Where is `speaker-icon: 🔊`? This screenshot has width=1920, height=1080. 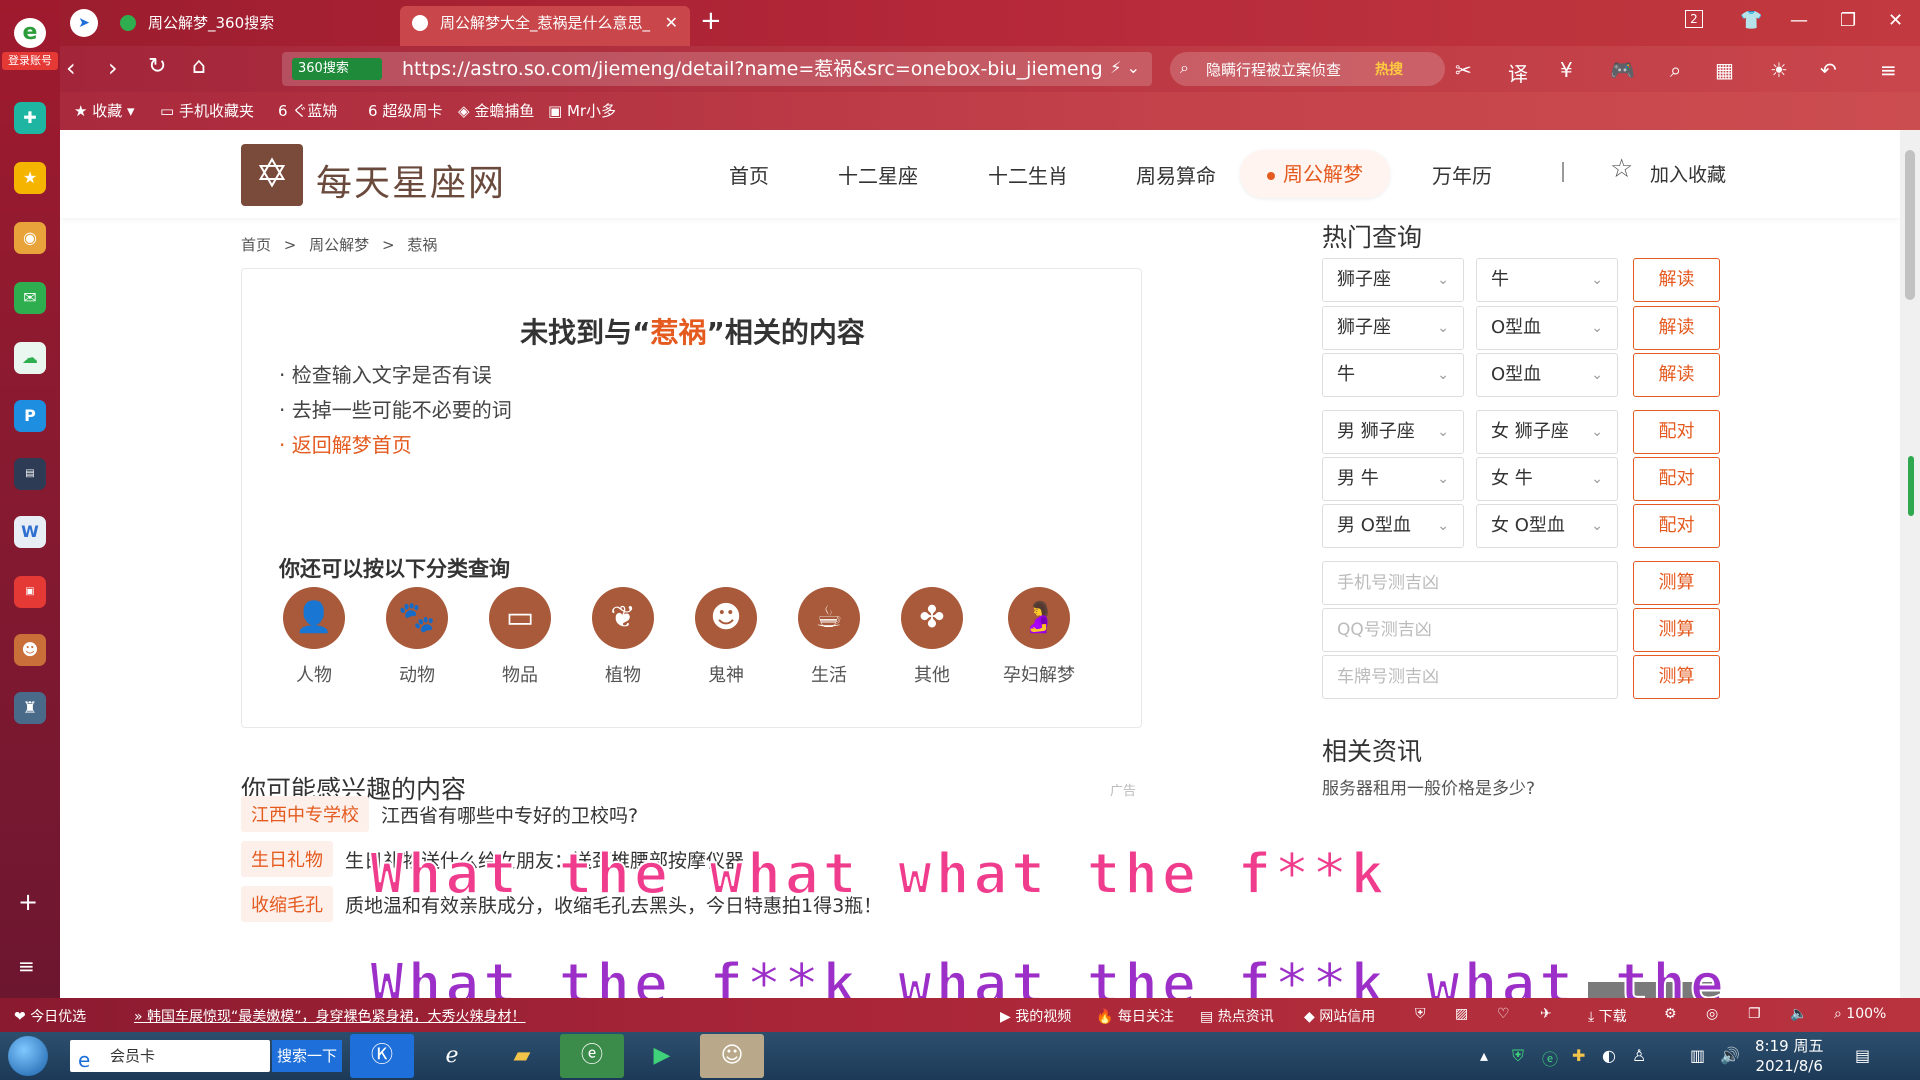
speaker-icon: 🔊 is located at coordinates (1730, 1055).